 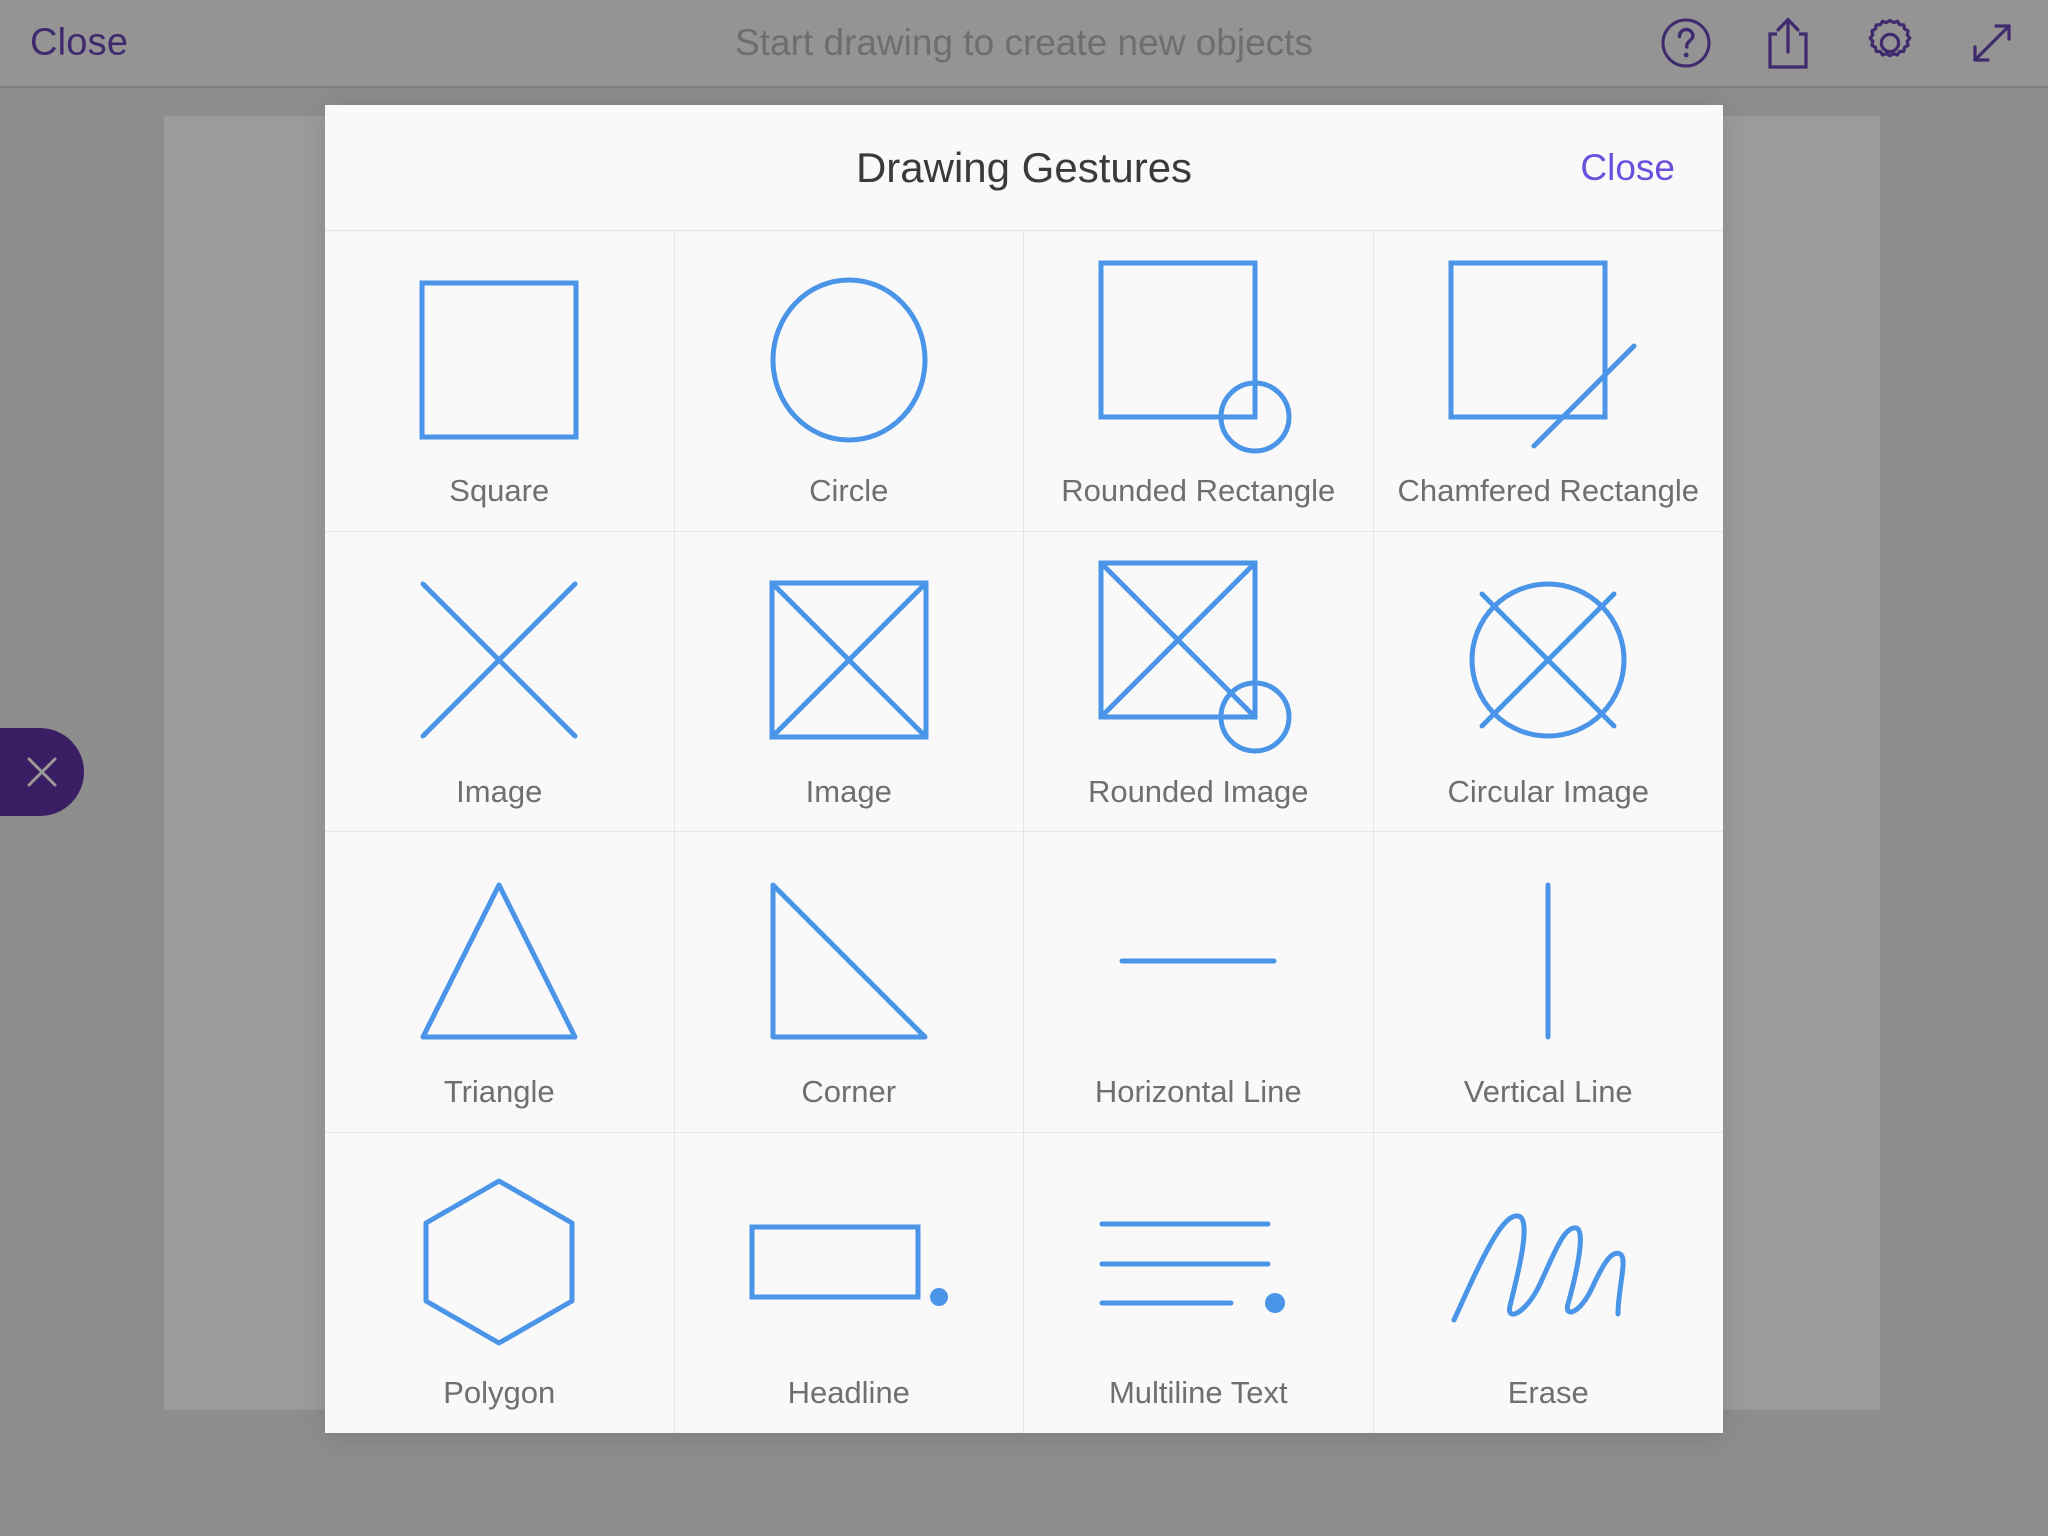 I want to click on vertical-line-gesture-icon, so click(x=1548, y=960).